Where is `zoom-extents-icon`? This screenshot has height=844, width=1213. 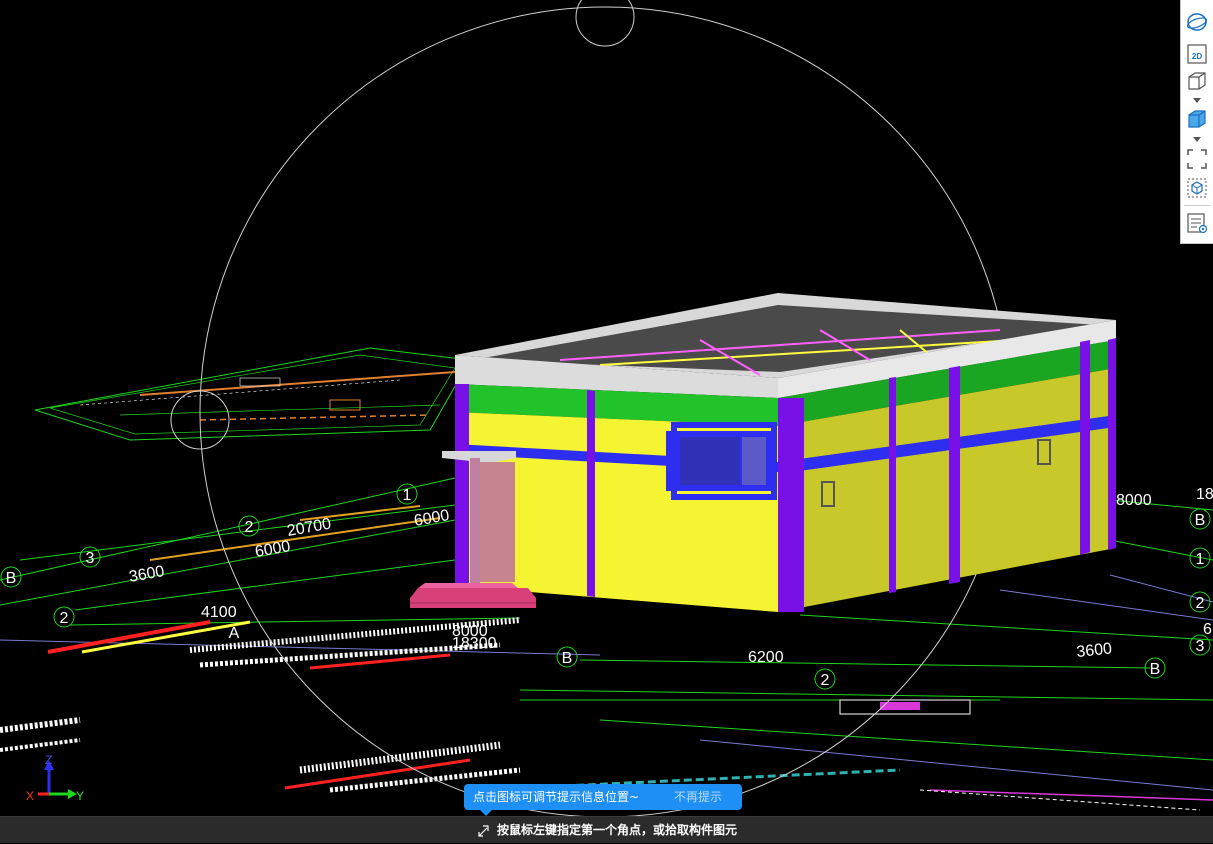 zoom-extents-icon is located at coordinates (1197, 159).